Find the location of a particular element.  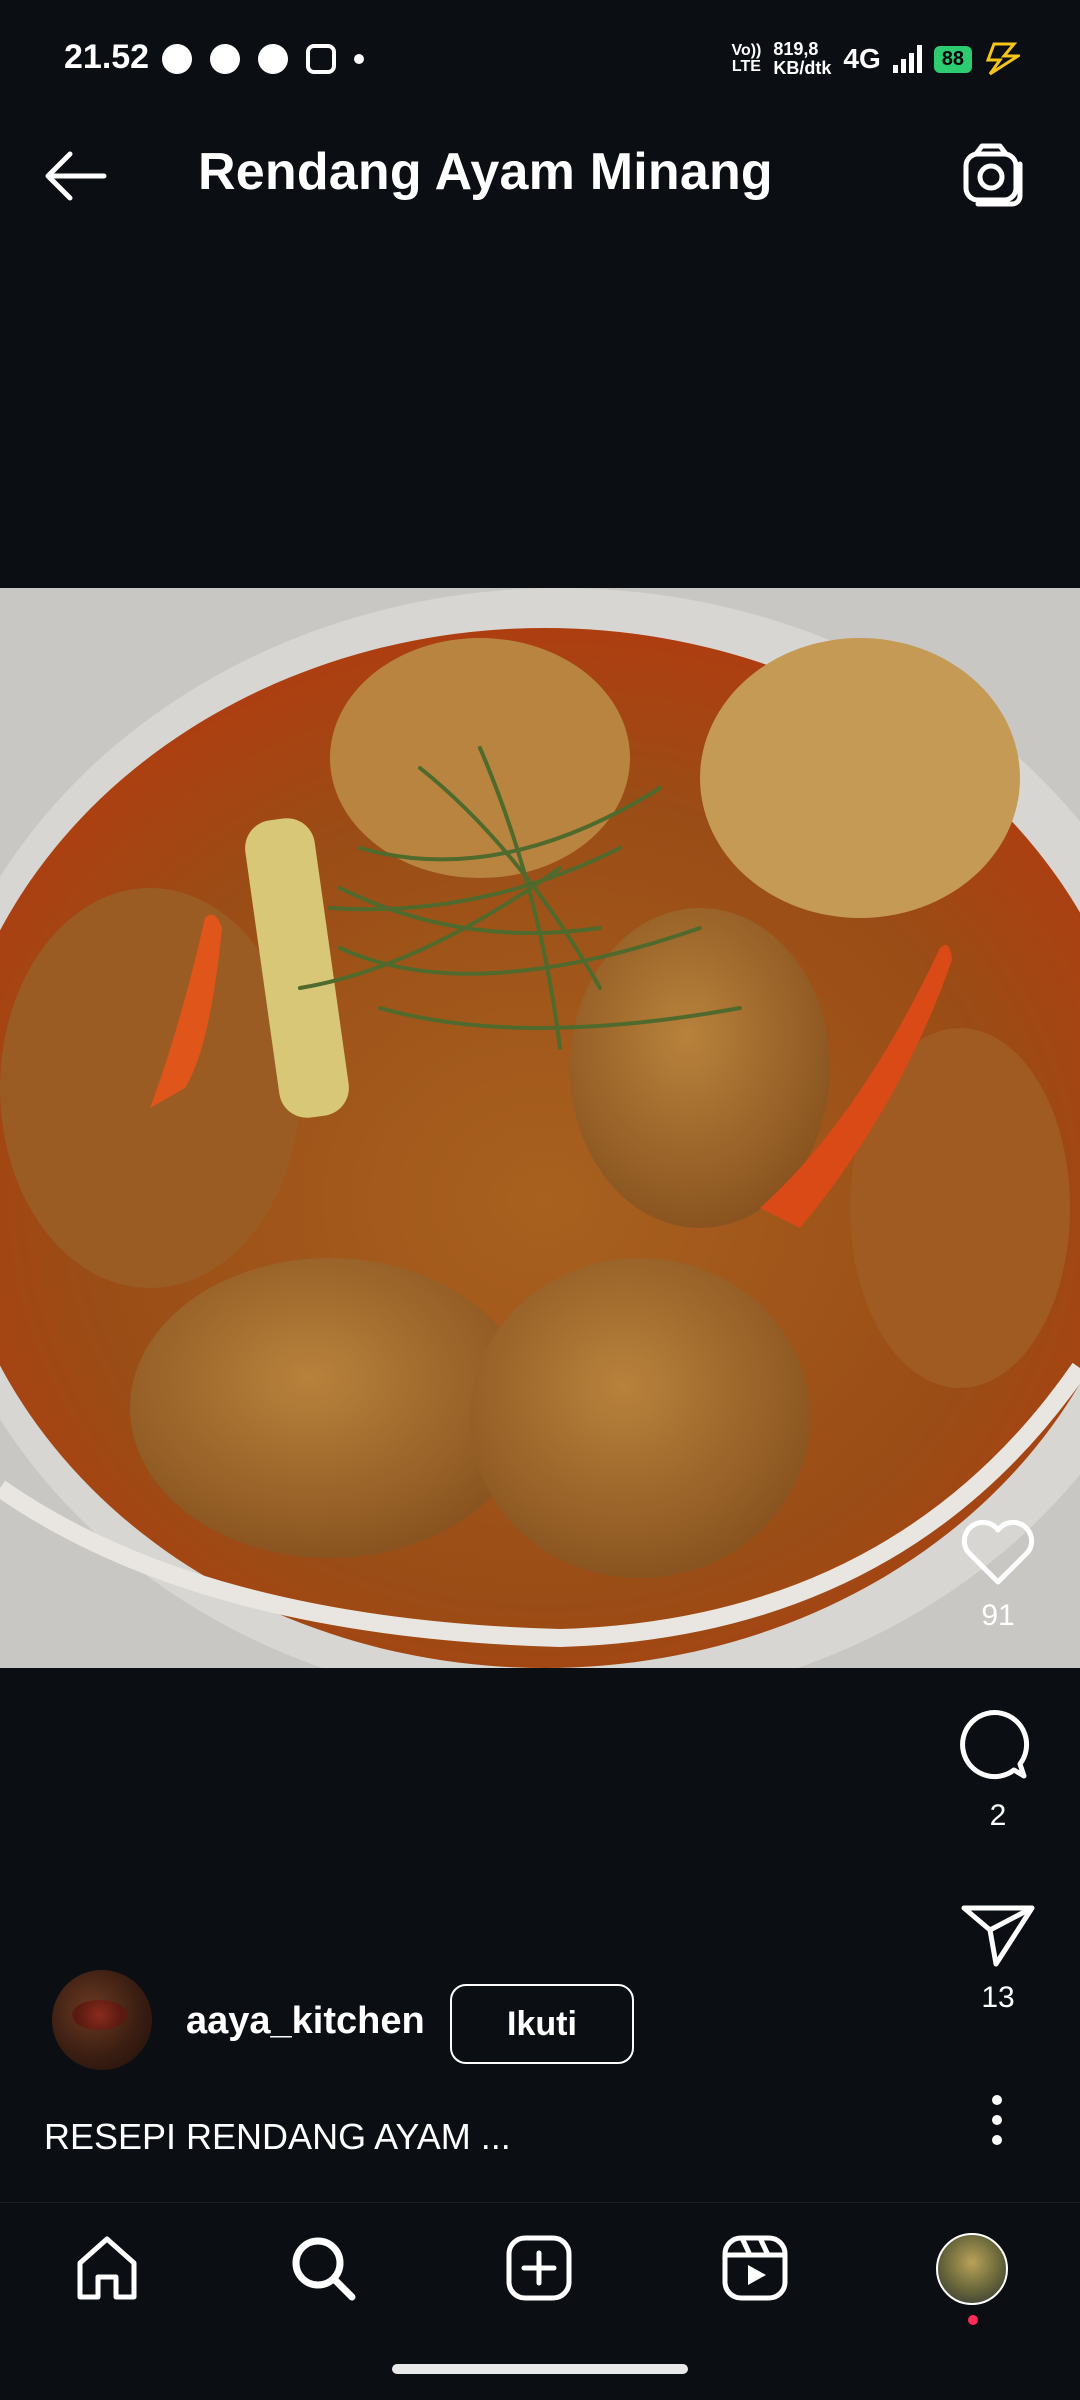

network-speed: 819,8 KB/dtk is located at coordinates (802, 58).